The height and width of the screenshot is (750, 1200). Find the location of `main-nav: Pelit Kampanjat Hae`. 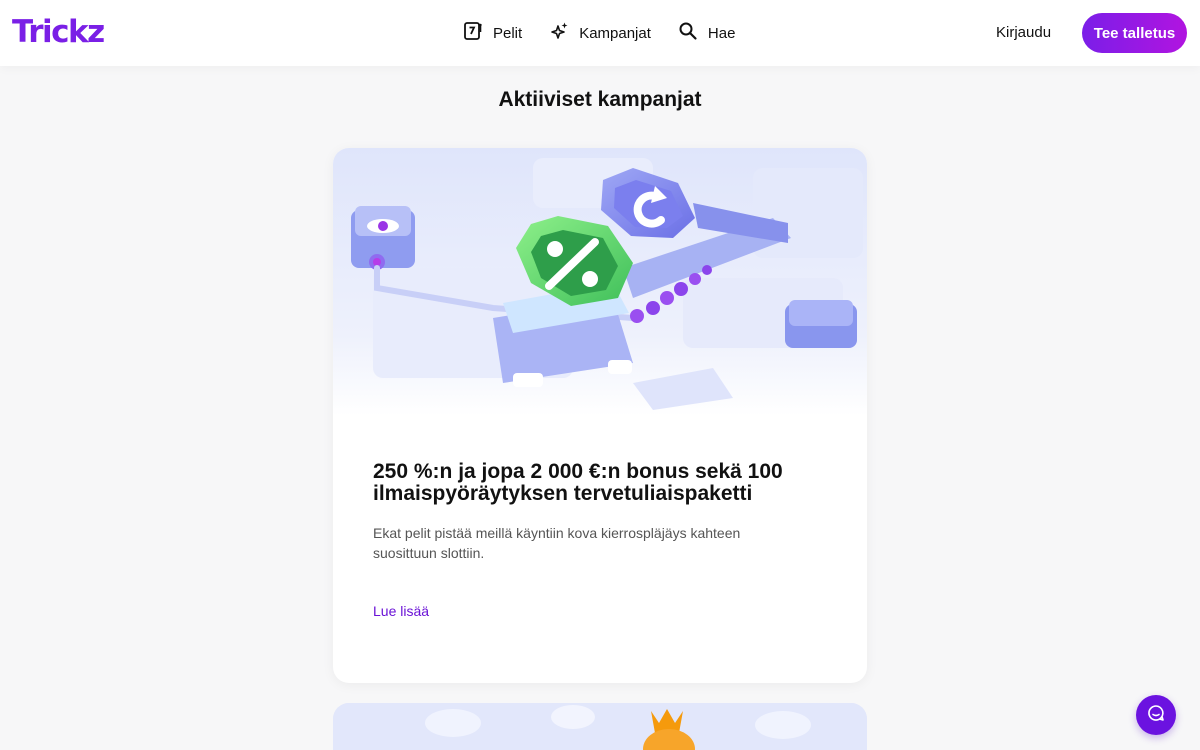

main-nav: Pelit Kampanjat Hae is located at coordinates (612, 33).